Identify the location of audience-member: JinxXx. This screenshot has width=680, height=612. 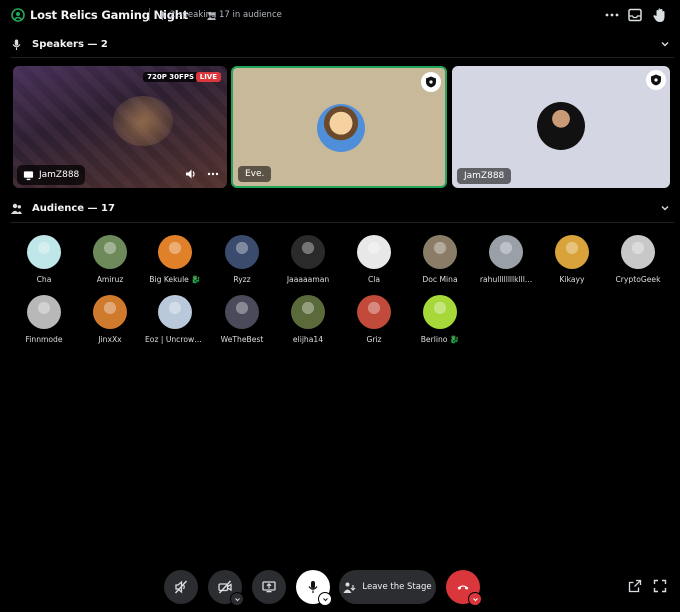
(110, 319).